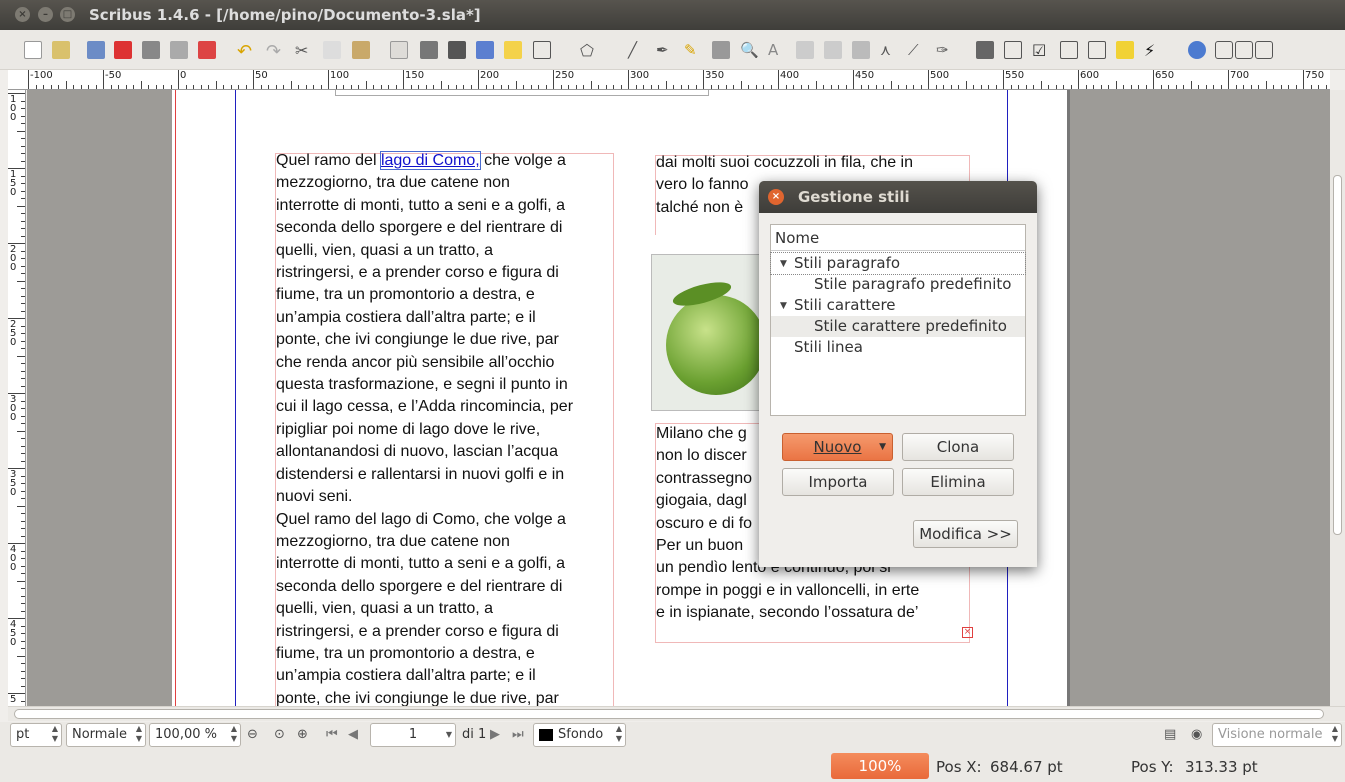 The height and width of the screenshot is (782, 1345). What do you see at coordinates (485, 50) in the screenshot?
I see `render-frame-icon` at bounding box center [485, 50].